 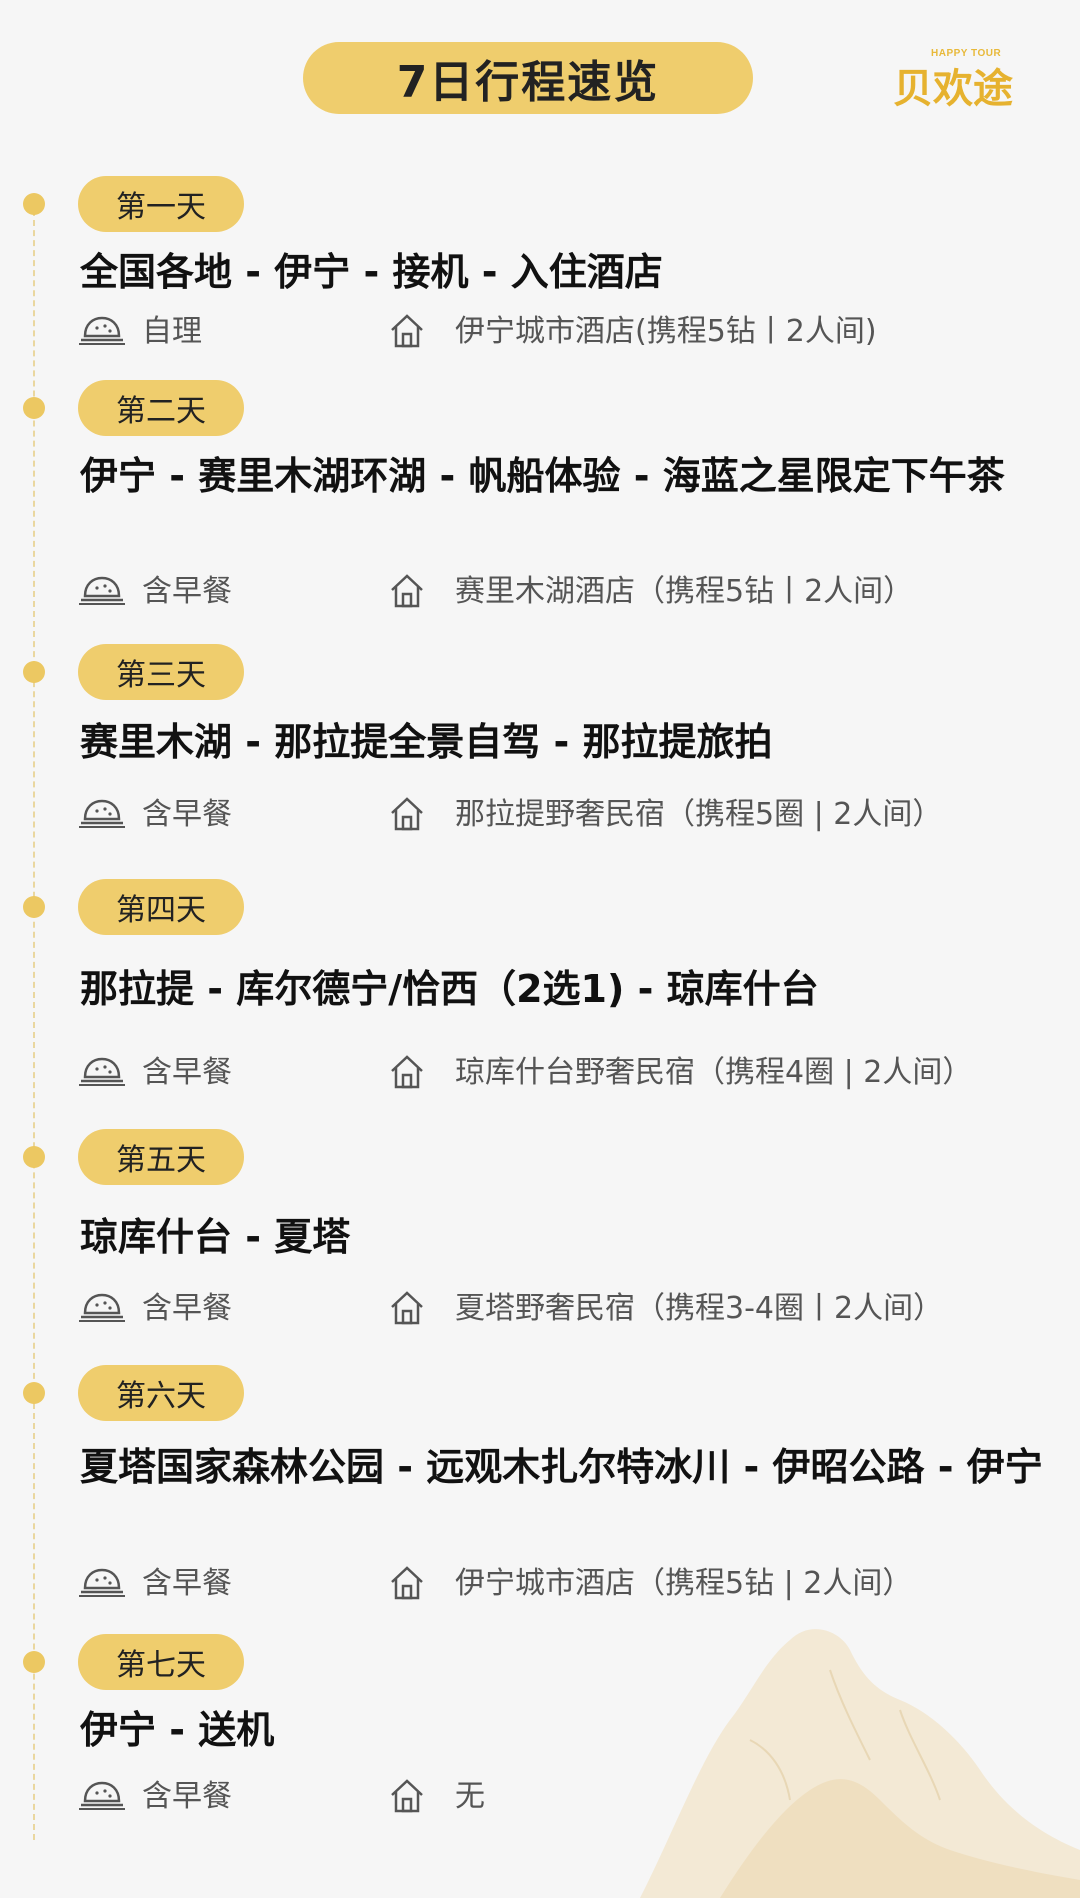 What do you see at coordinates (161, 907) in the screenshot?
I see `day-badge: 第四天` at bounding box center [161, 907].